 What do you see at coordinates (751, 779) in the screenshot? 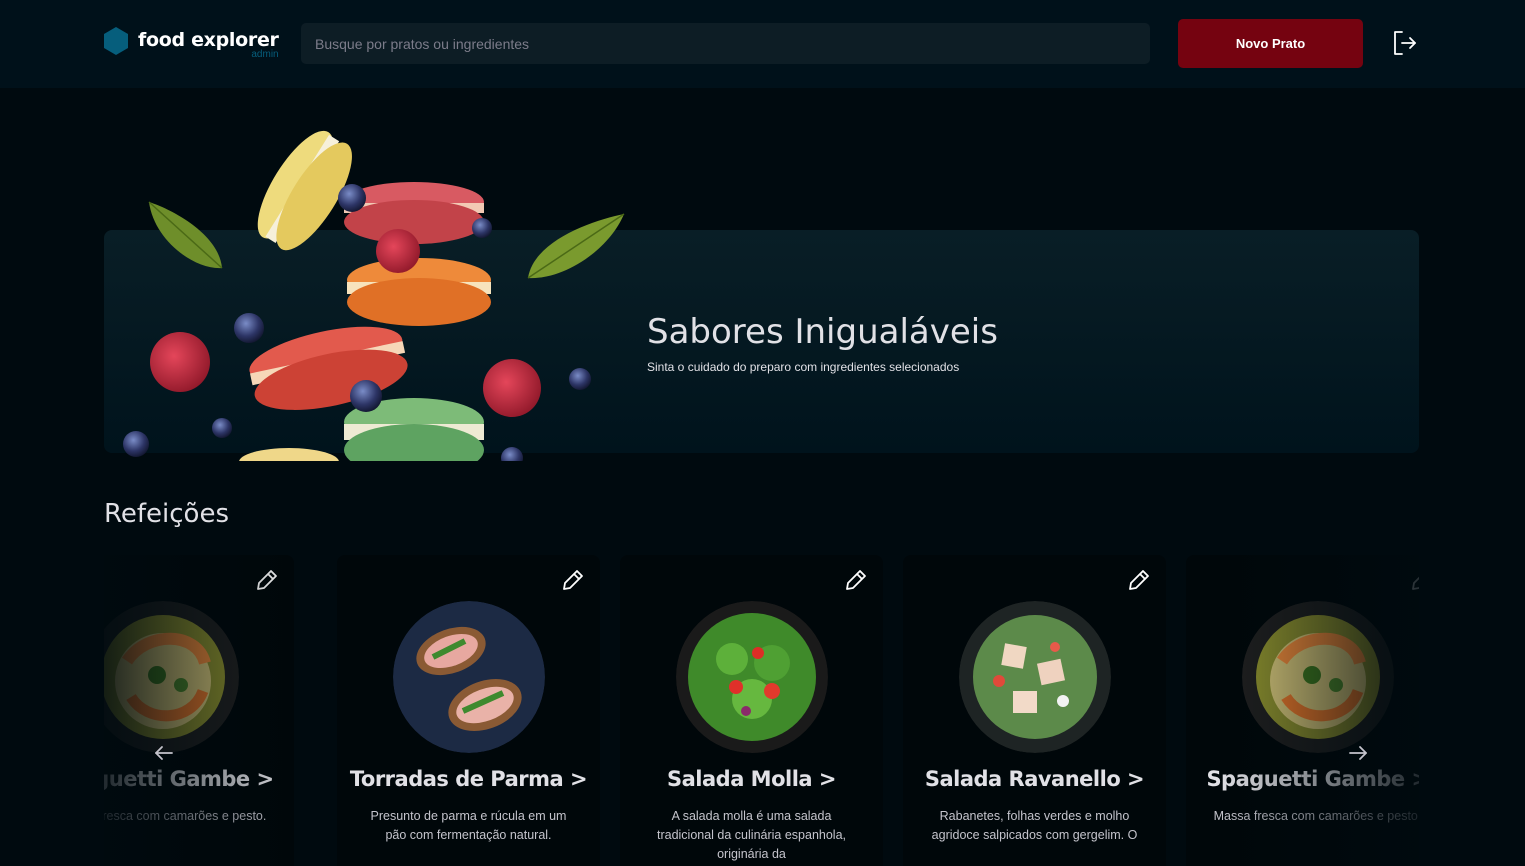
I see `dish-name: Salada Molla >` at bounding box center [751, 779].